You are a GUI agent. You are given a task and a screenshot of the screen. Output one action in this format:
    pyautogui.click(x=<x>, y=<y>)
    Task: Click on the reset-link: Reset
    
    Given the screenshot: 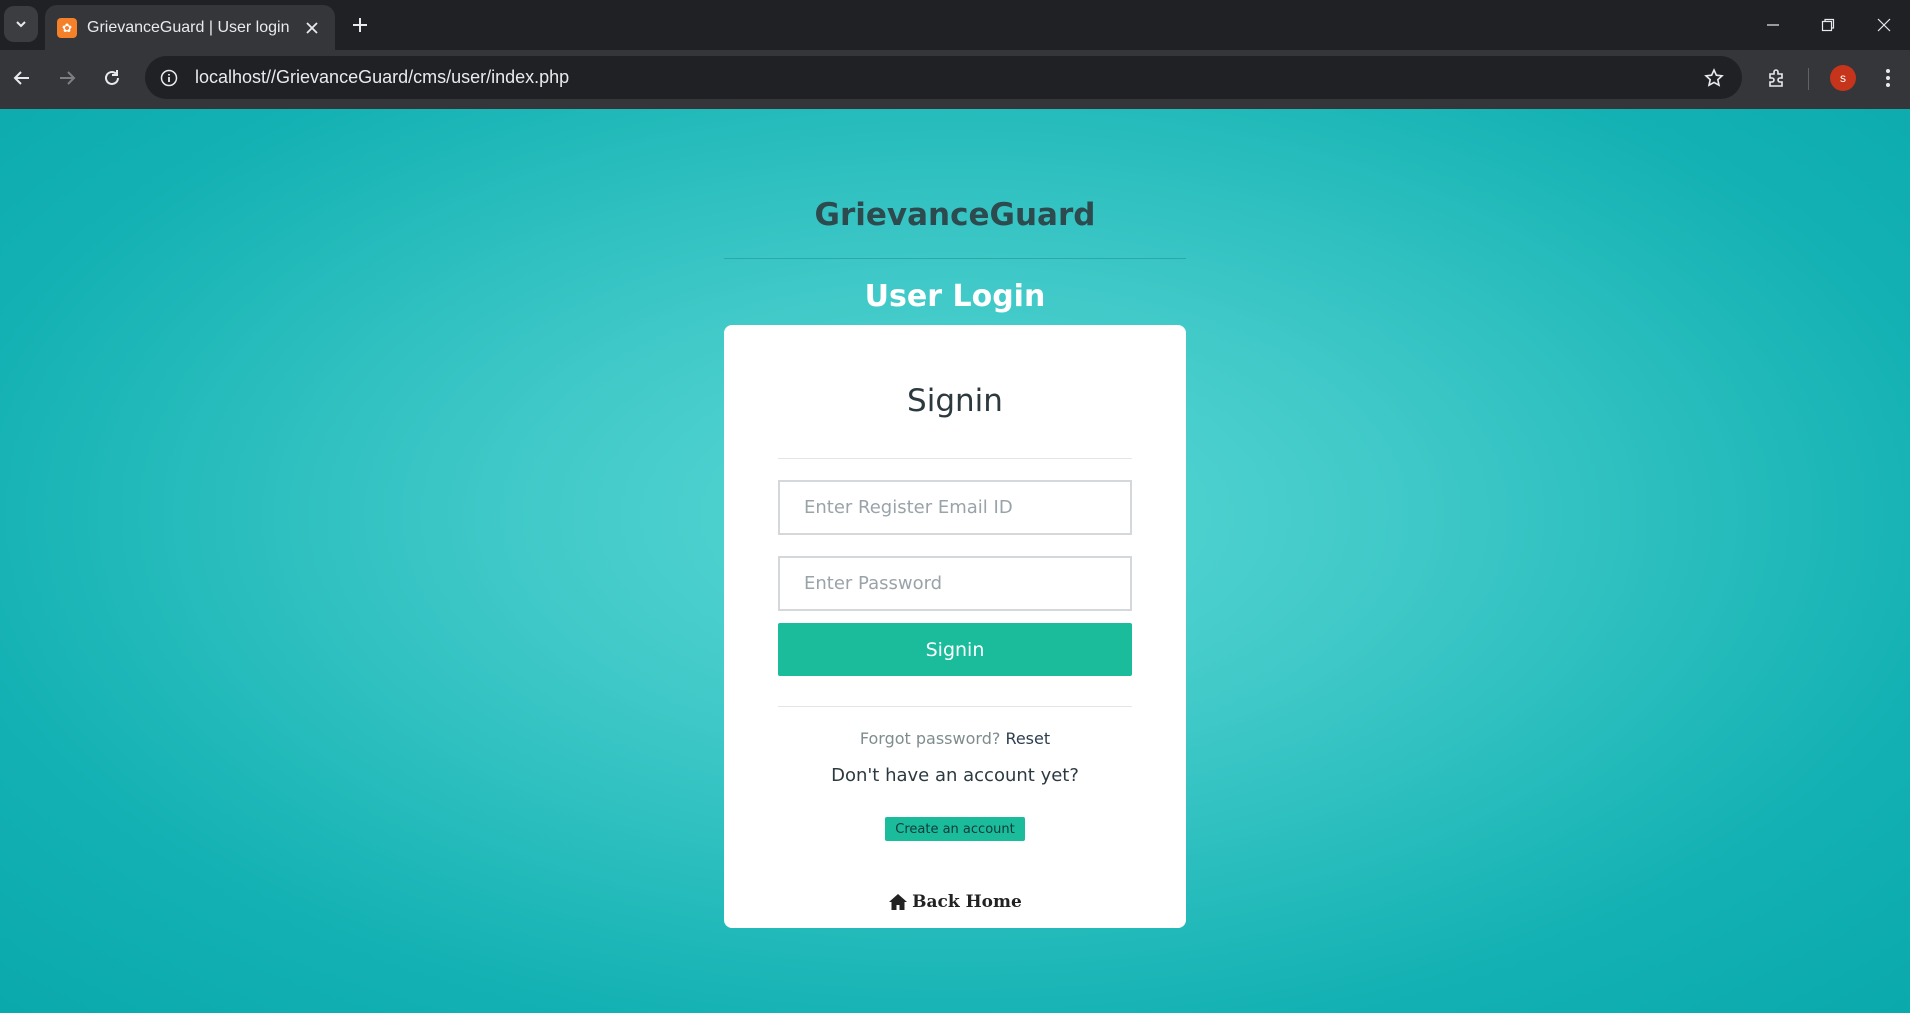 What is the action you would take?
    pyautogui.click(x=1027, y=738)
    